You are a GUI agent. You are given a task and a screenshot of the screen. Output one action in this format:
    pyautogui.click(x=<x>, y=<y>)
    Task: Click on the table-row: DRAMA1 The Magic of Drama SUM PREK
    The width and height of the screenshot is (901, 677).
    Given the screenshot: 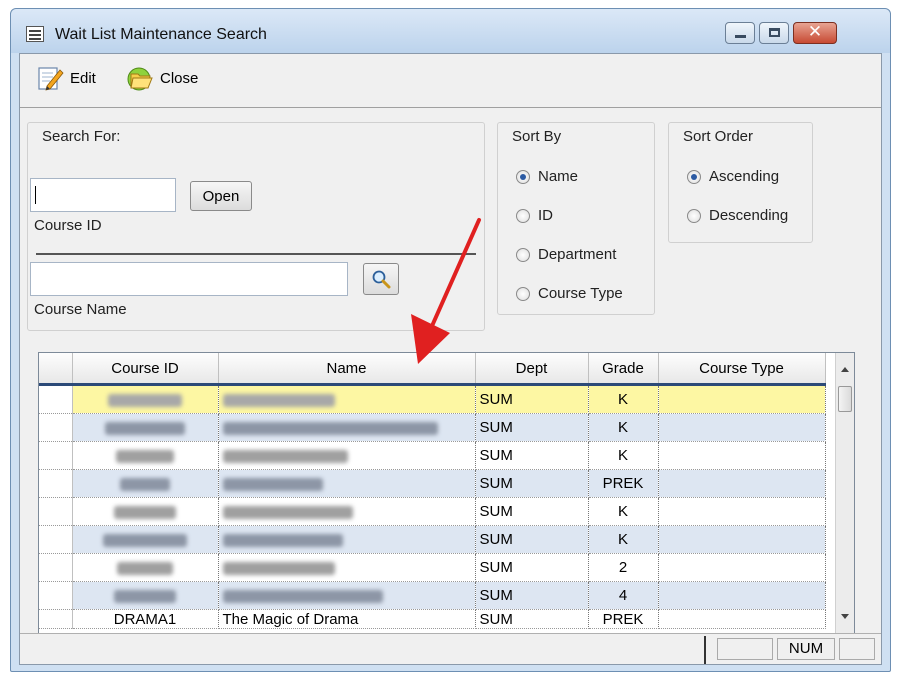 What is the action you would take?
    pyautogui.click(x=432, y=619)
    